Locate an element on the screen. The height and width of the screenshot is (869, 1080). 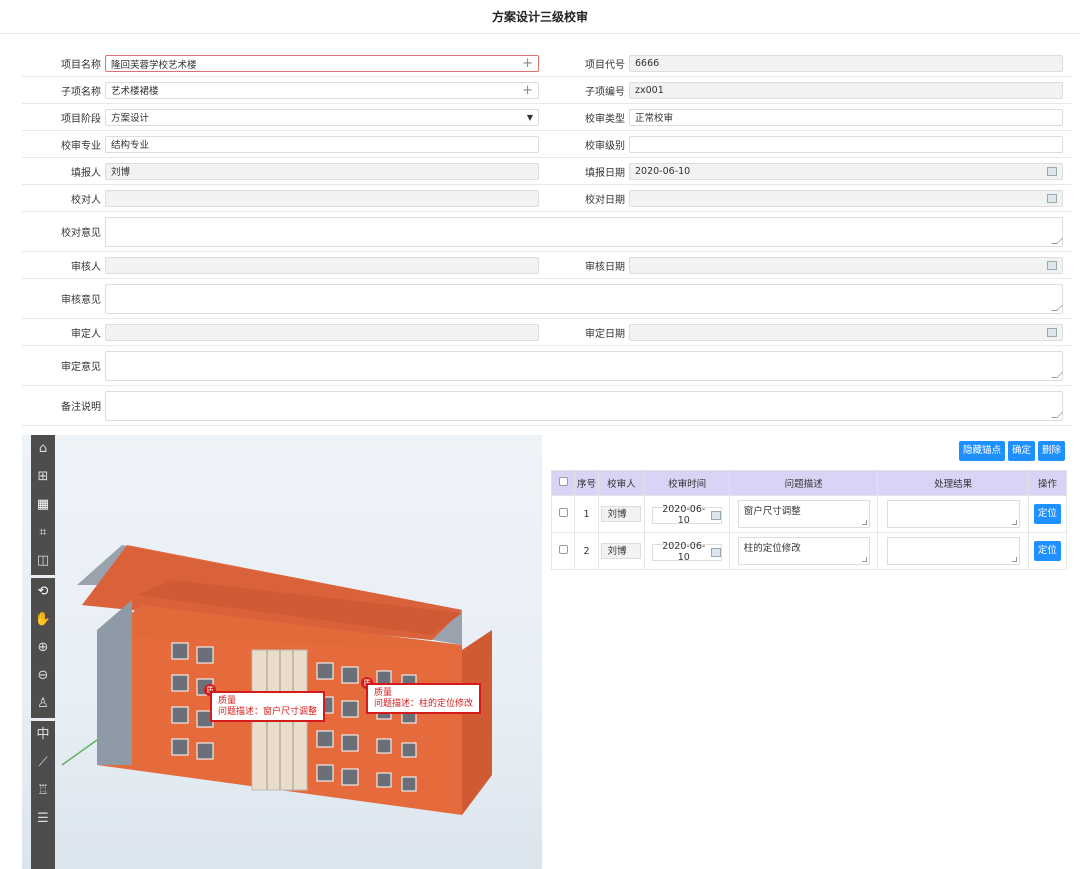
viewer-toolbar: ⌂ ⊞ ▦ ⌗ ◫ ⟲ ✋ ⊕ ⊖ ♙ 中 ⟋ ♖ ☰ is located at coordinates (43, 652).